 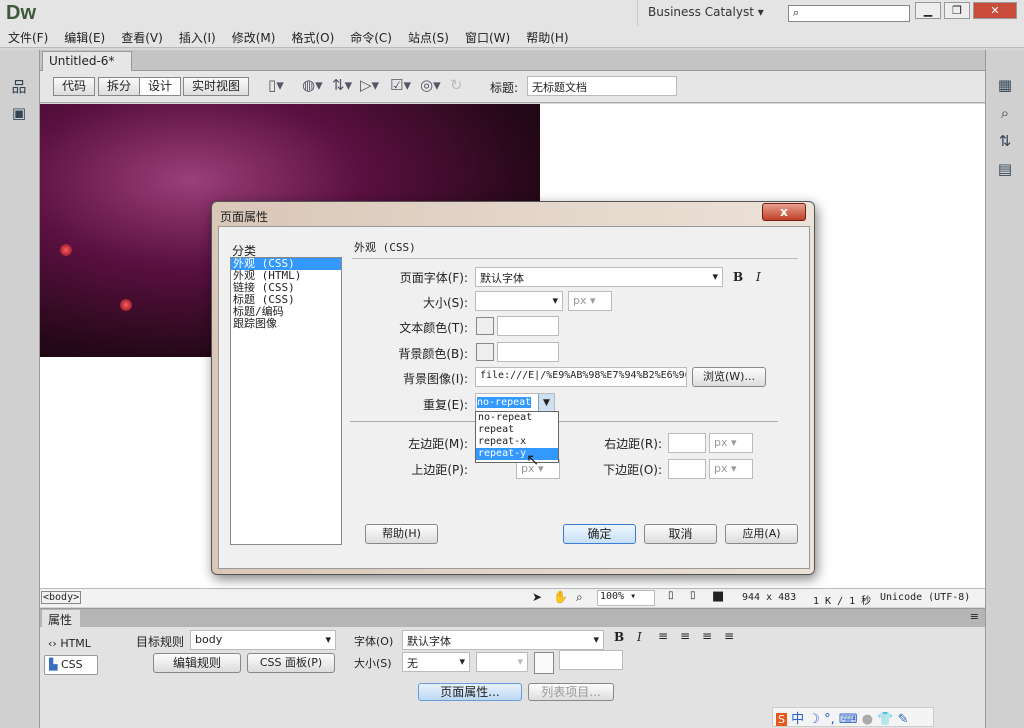 I want to click on briefcase-icon: ▣, so click(x=19, y=114).